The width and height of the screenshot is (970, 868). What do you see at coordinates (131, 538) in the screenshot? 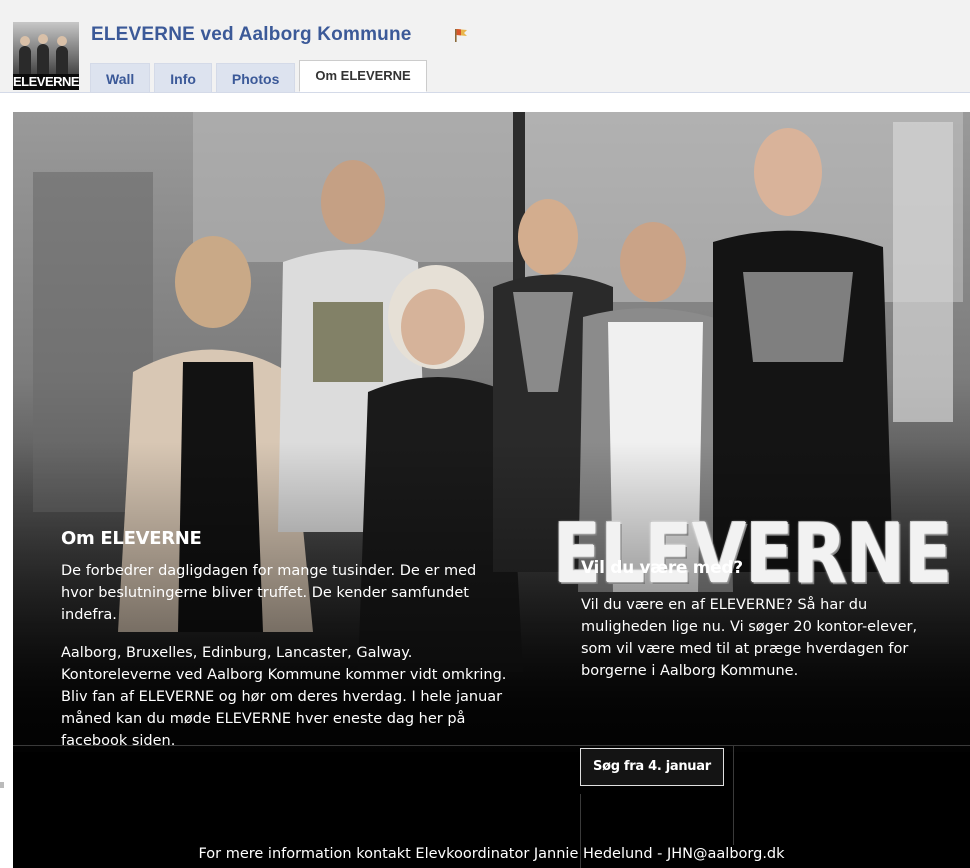
I see `about-title: Om ELEVERNE` at bounding box center [131, 538].